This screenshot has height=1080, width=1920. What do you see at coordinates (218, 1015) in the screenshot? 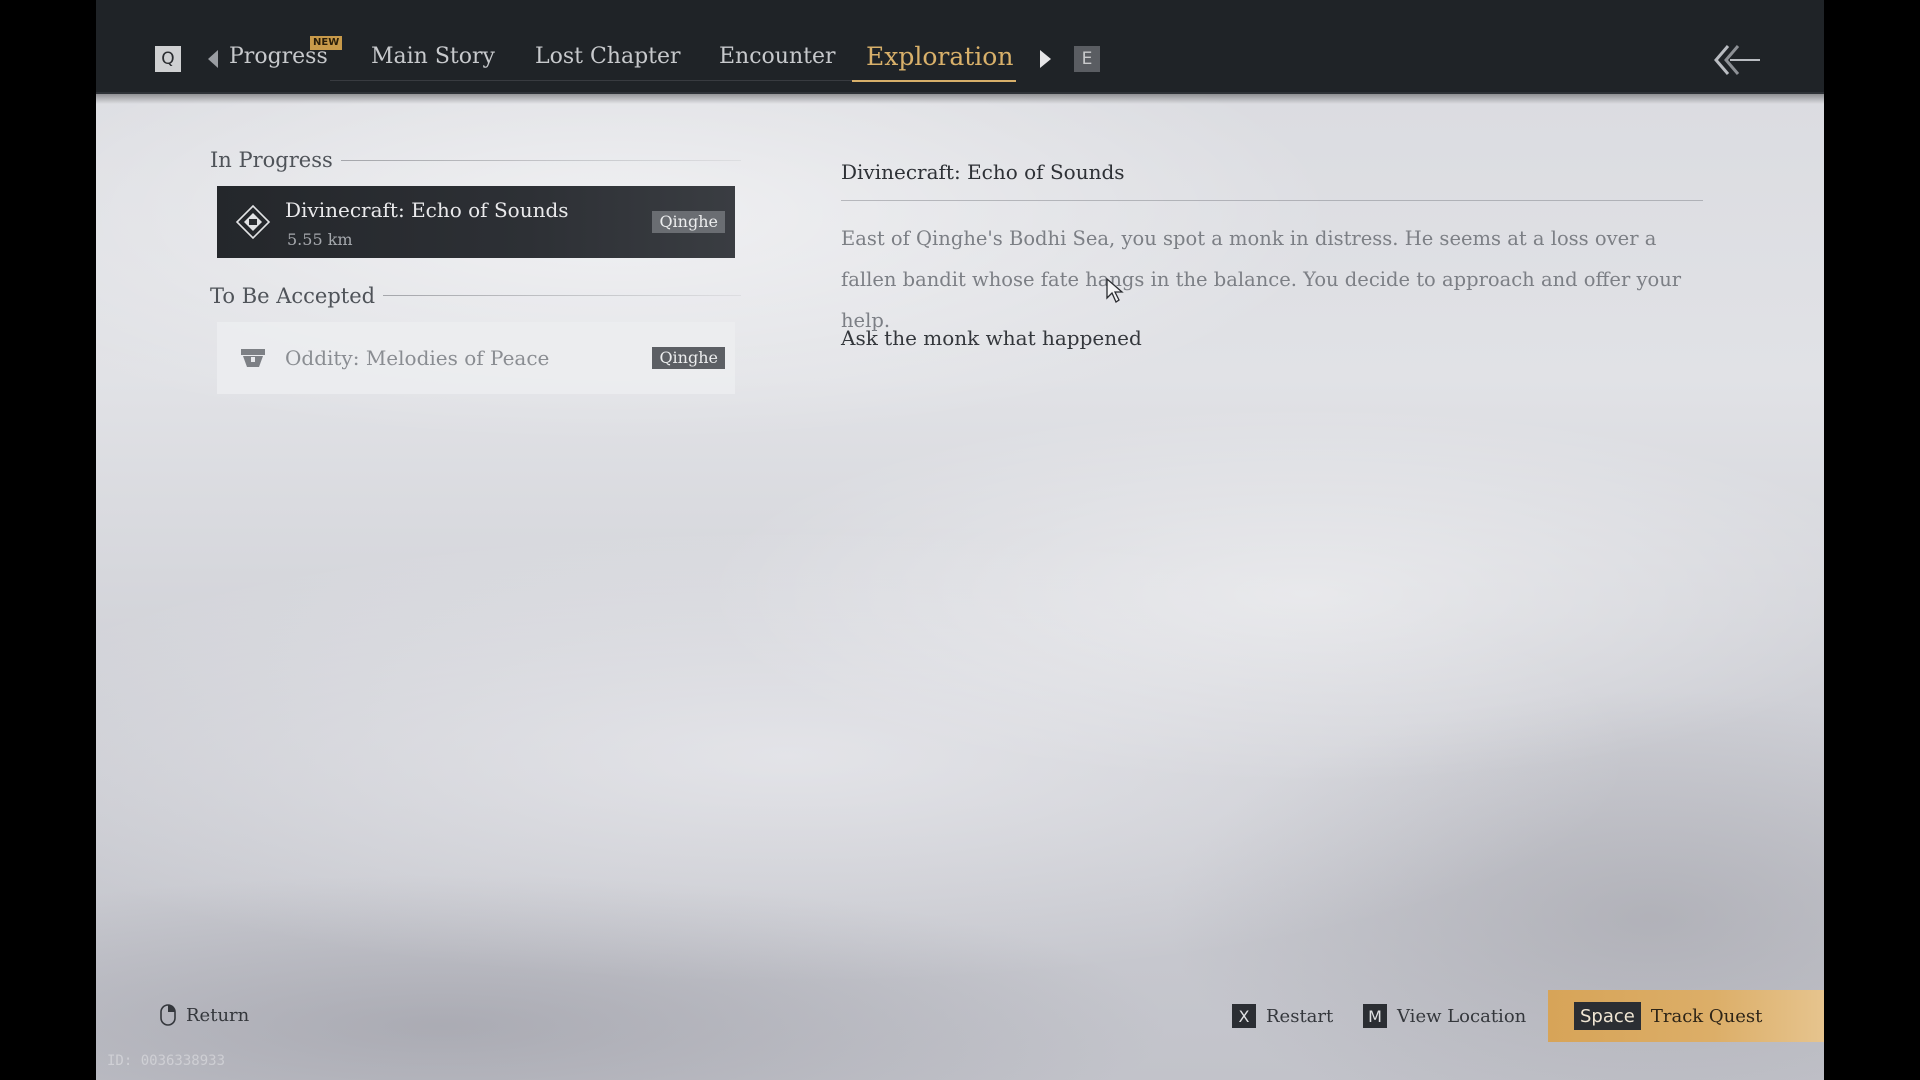
I see `return-label: Return` at bounding box center [218, 1015].